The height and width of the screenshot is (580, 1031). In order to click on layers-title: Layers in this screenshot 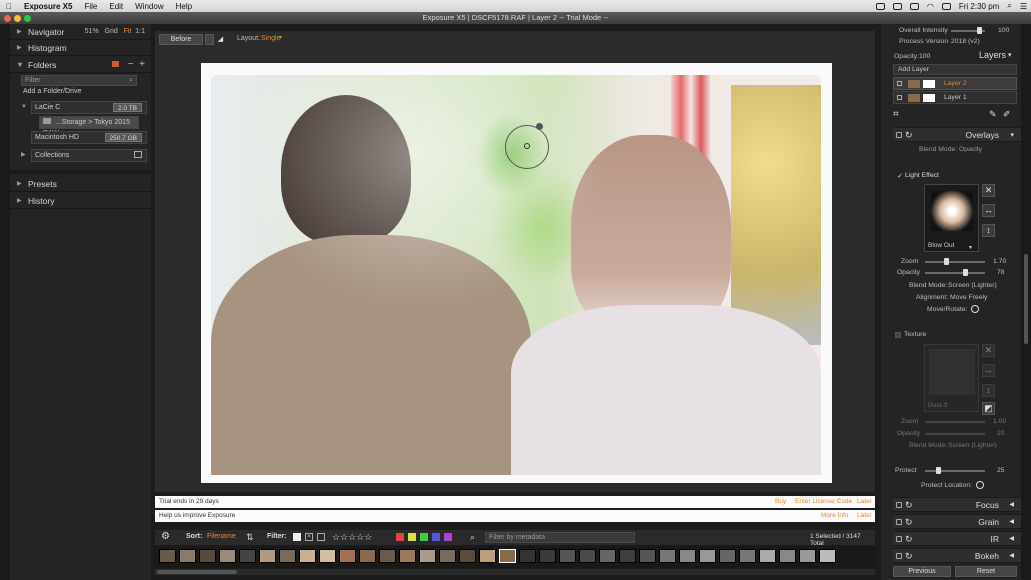, I will do `click(992, 55)`.